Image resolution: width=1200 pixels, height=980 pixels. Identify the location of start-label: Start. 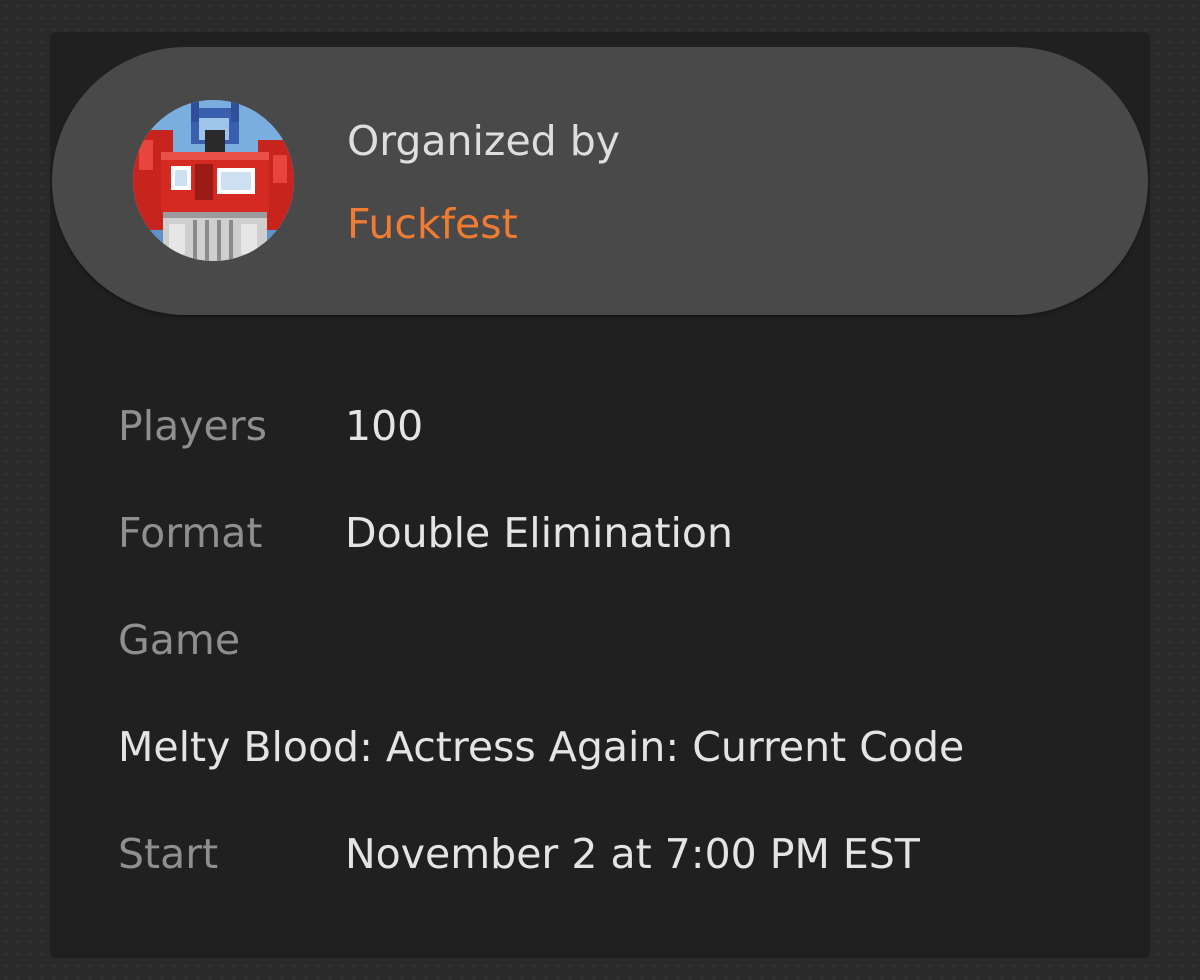
(168, 854).